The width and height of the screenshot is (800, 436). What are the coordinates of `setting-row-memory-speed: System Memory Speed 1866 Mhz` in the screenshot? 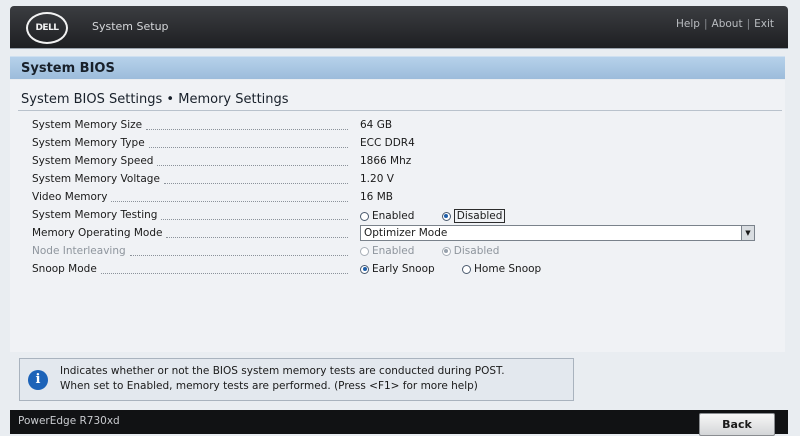 It's located at (402, 162).